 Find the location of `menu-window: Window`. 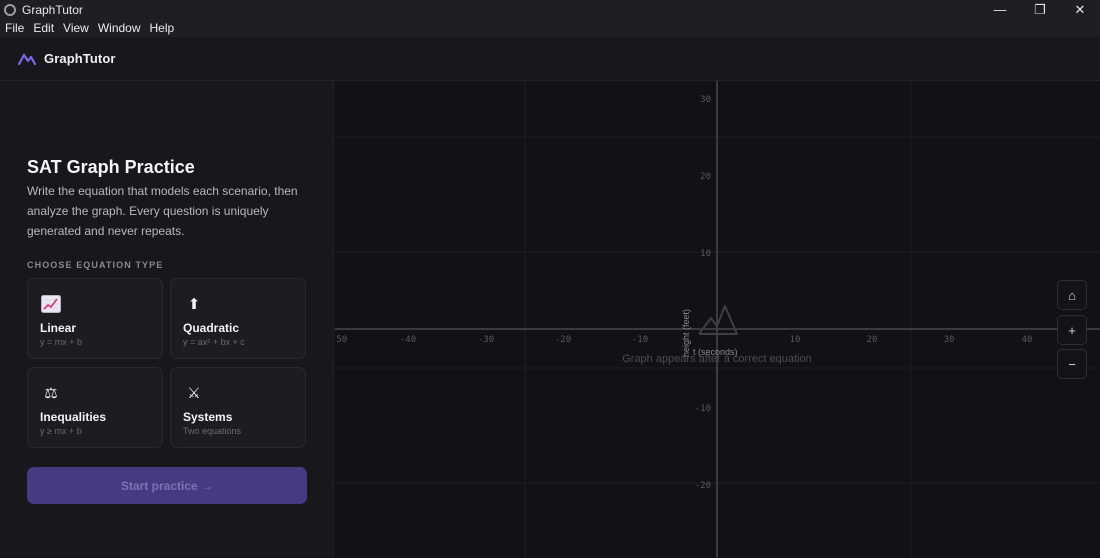

menu-window: Window is located at coordinates (119, 28).